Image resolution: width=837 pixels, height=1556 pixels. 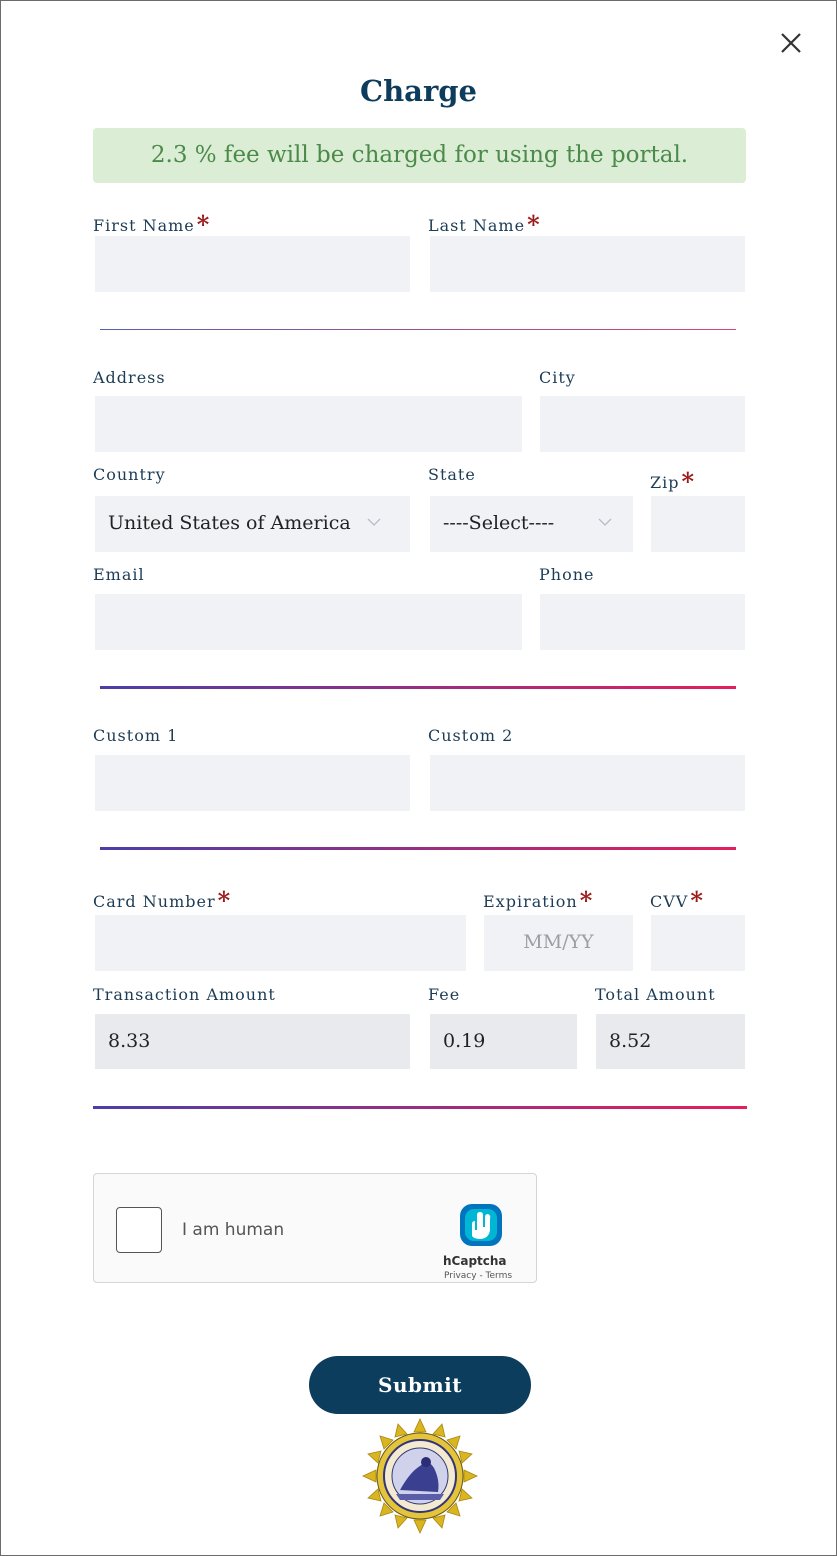 What do you see at coordinates (280, 943) in the screenshot?
I see `card-number-input` at bounding box center [280, 943].